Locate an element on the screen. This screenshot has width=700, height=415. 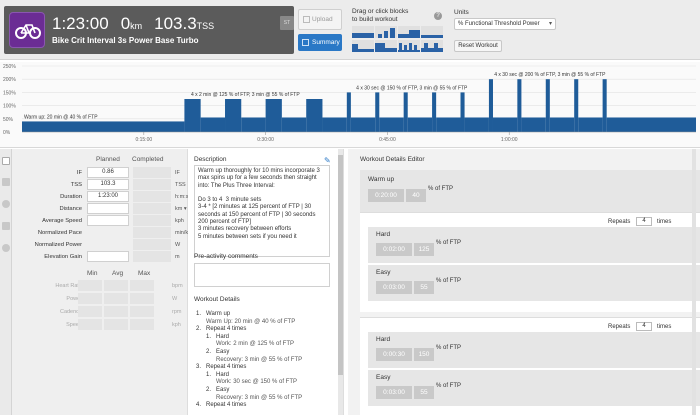
help-icon: ? is located at coordinates (438, 16).